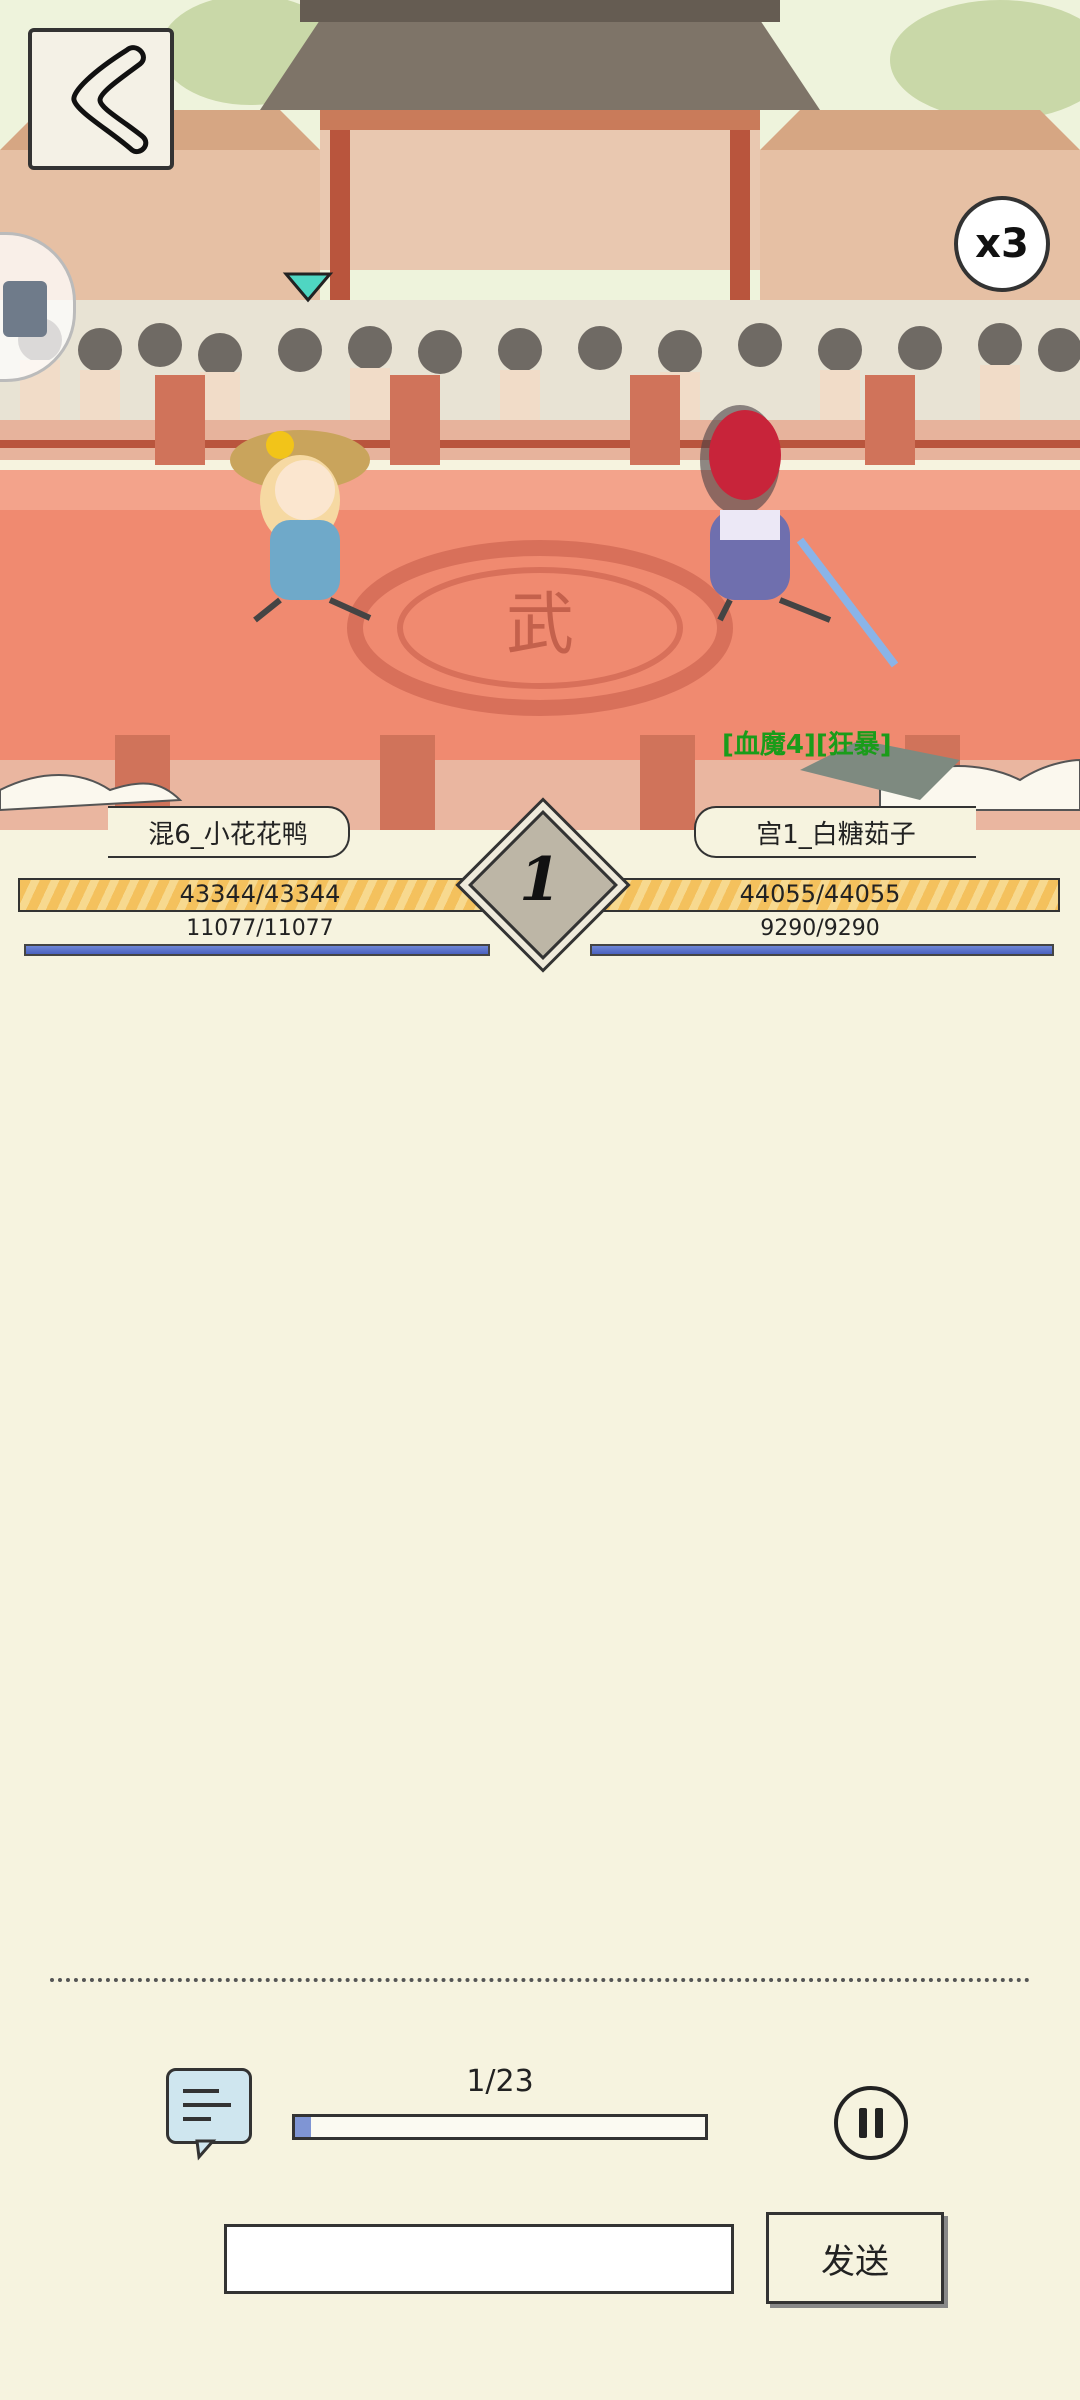 The height and width of the screenshot is (2400, 1080). I want to click on chat-toggle-button, so click(209, 2114).